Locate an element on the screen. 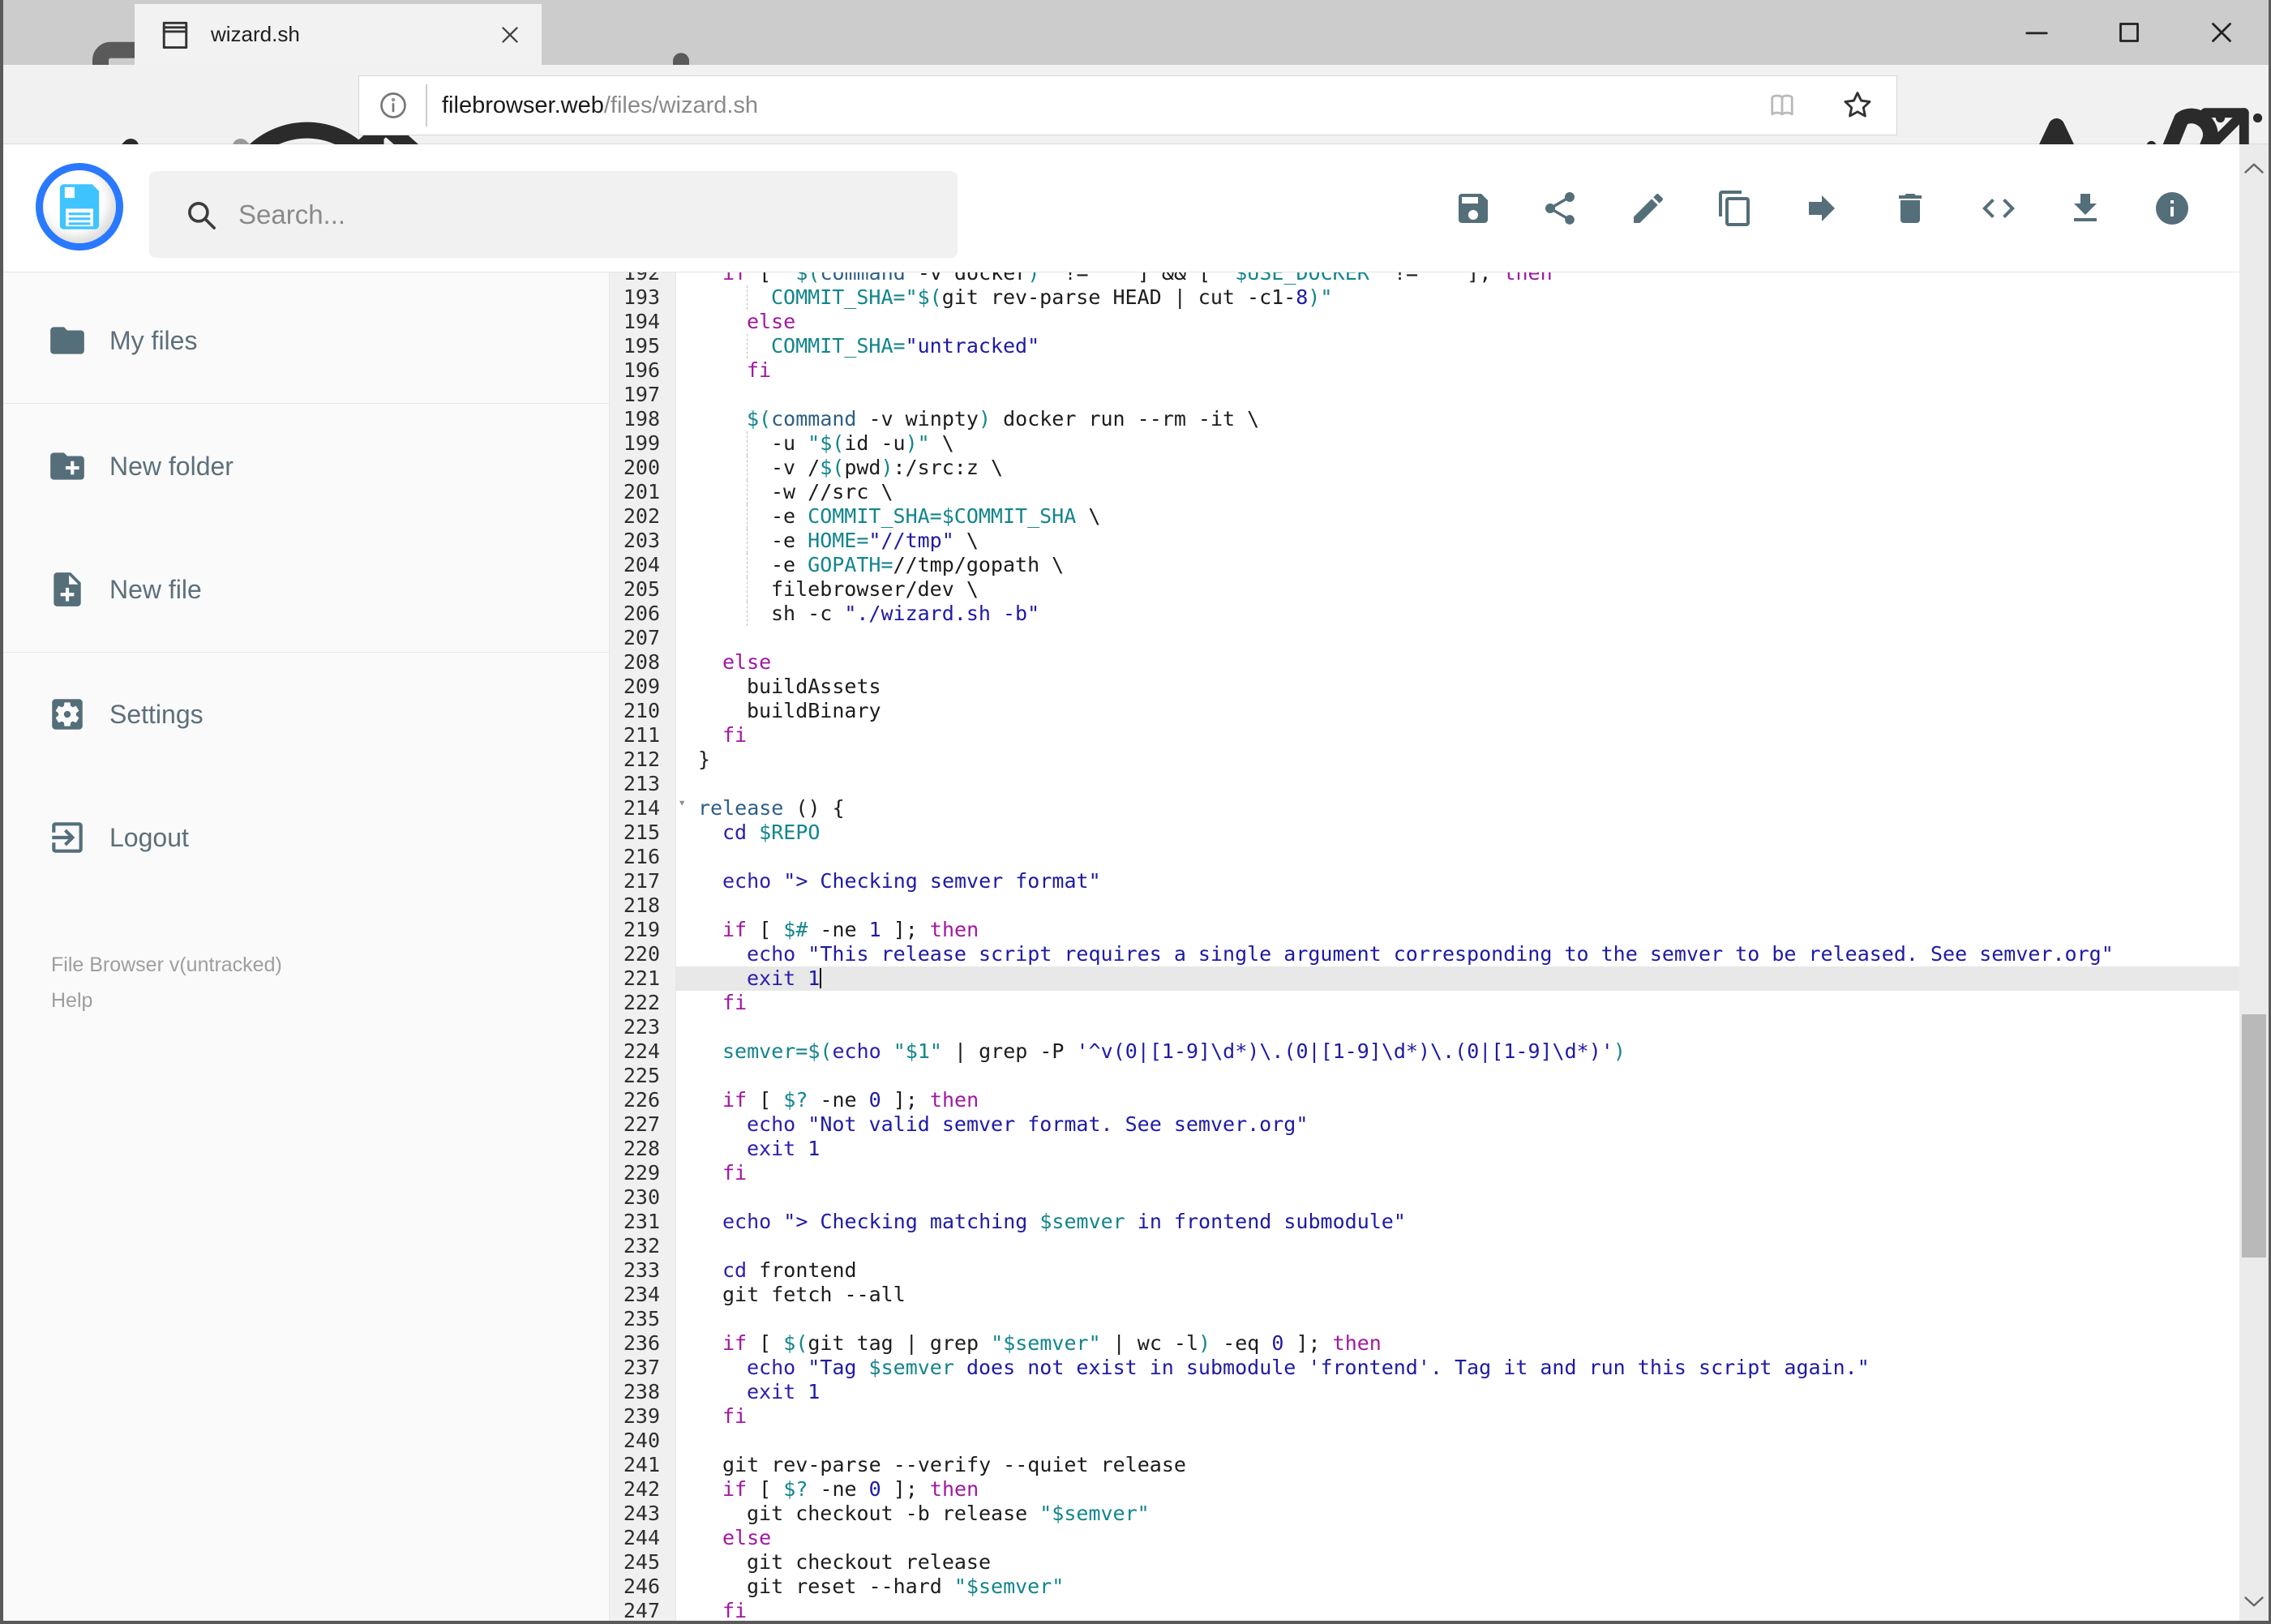  code-line-text: cd frontend is located at coordinates (1458, 1271).